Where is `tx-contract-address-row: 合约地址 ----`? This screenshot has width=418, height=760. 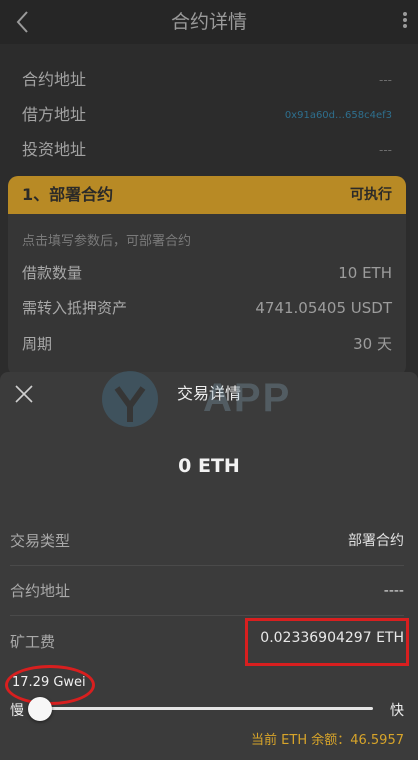 tx-contract-address-row: 合约地址 ---- is located at coordinates (207, 591).